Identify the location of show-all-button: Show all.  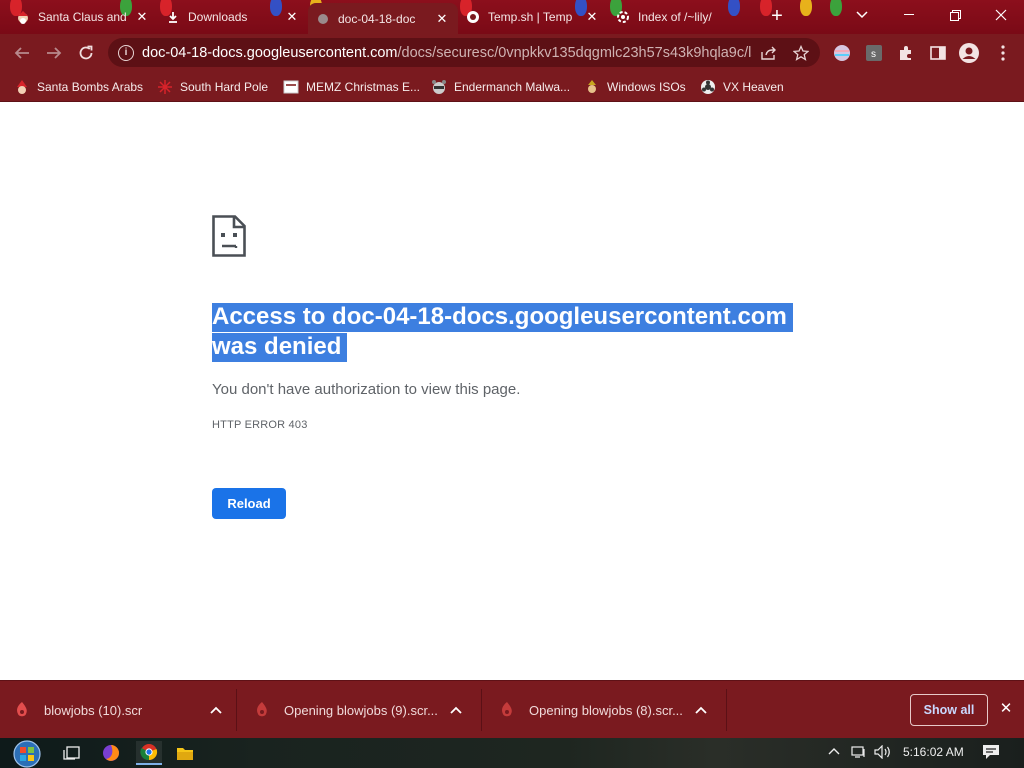
(949, 710).